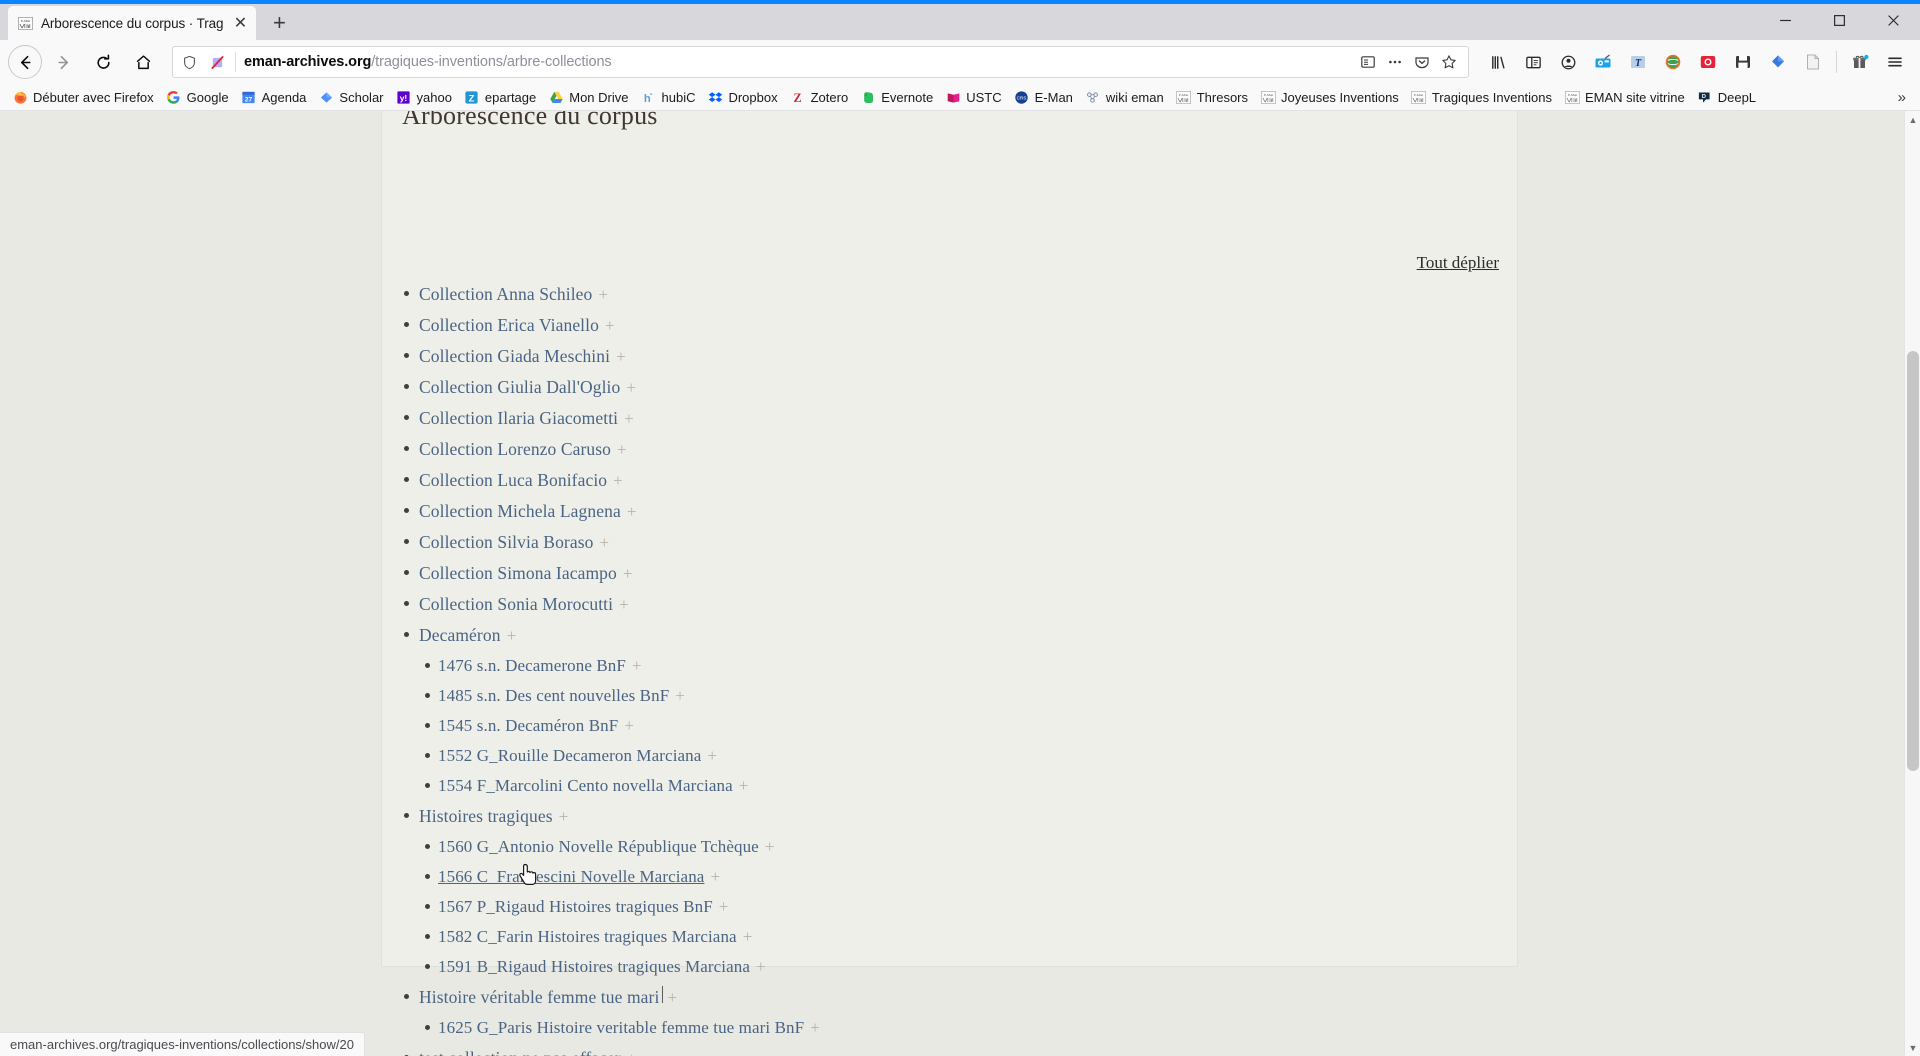  Describe the element at coordinates (513, 480) in the screenshot. I see `tree-link-collection-luca-bonifacio: Collection Luca Bonifacio` at that location.